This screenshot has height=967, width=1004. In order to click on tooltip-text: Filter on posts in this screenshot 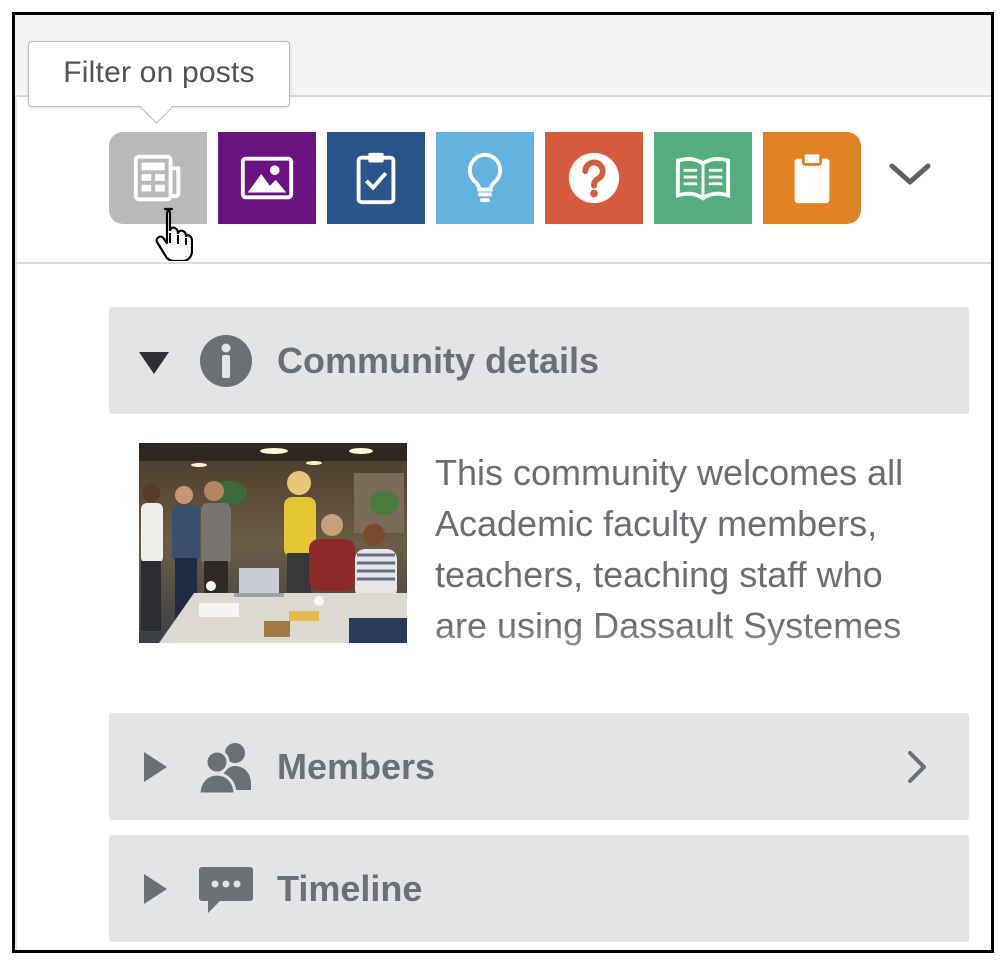, I will do `click(159, 72)`.